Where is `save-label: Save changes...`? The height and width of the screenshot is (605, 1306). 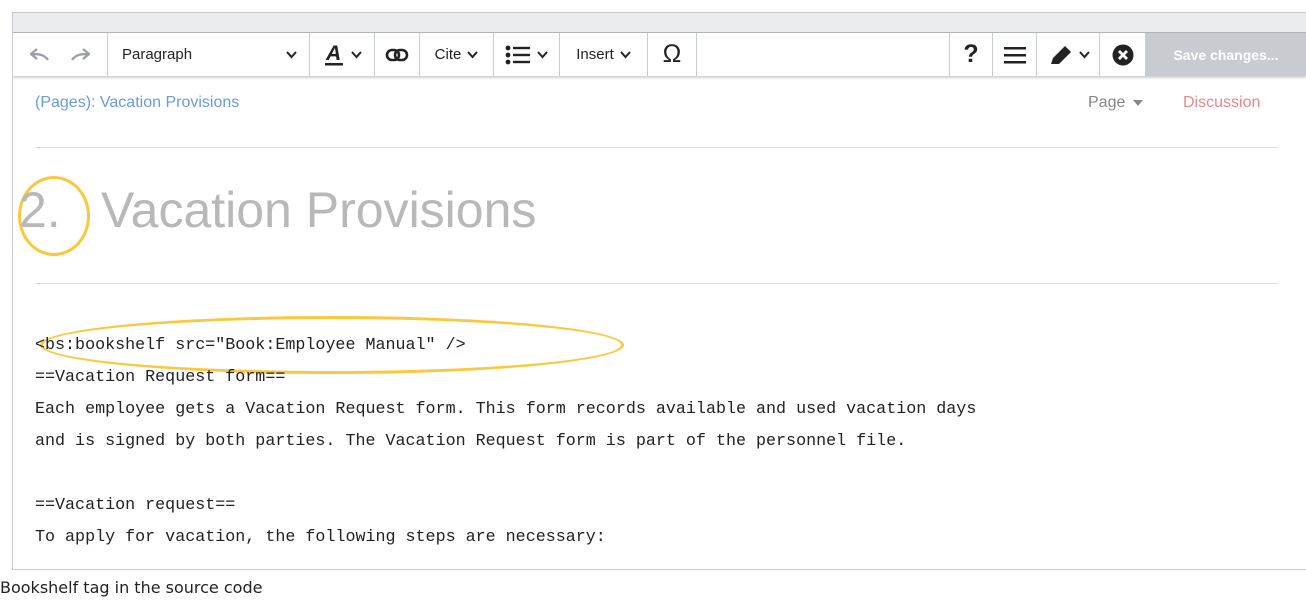 save-label: Save changes... is located at coordinates (1226, 54).